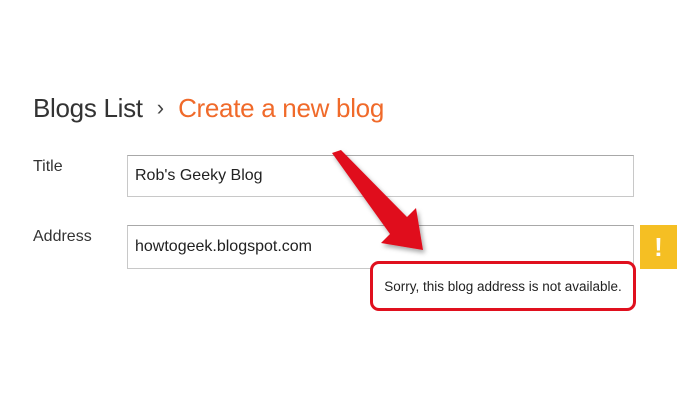 Image resolution: width=700 pixels, height=400 pixels. Describe the element at coordinates (48, 166) in the screenshot. I see `title-label: Title` at that location.